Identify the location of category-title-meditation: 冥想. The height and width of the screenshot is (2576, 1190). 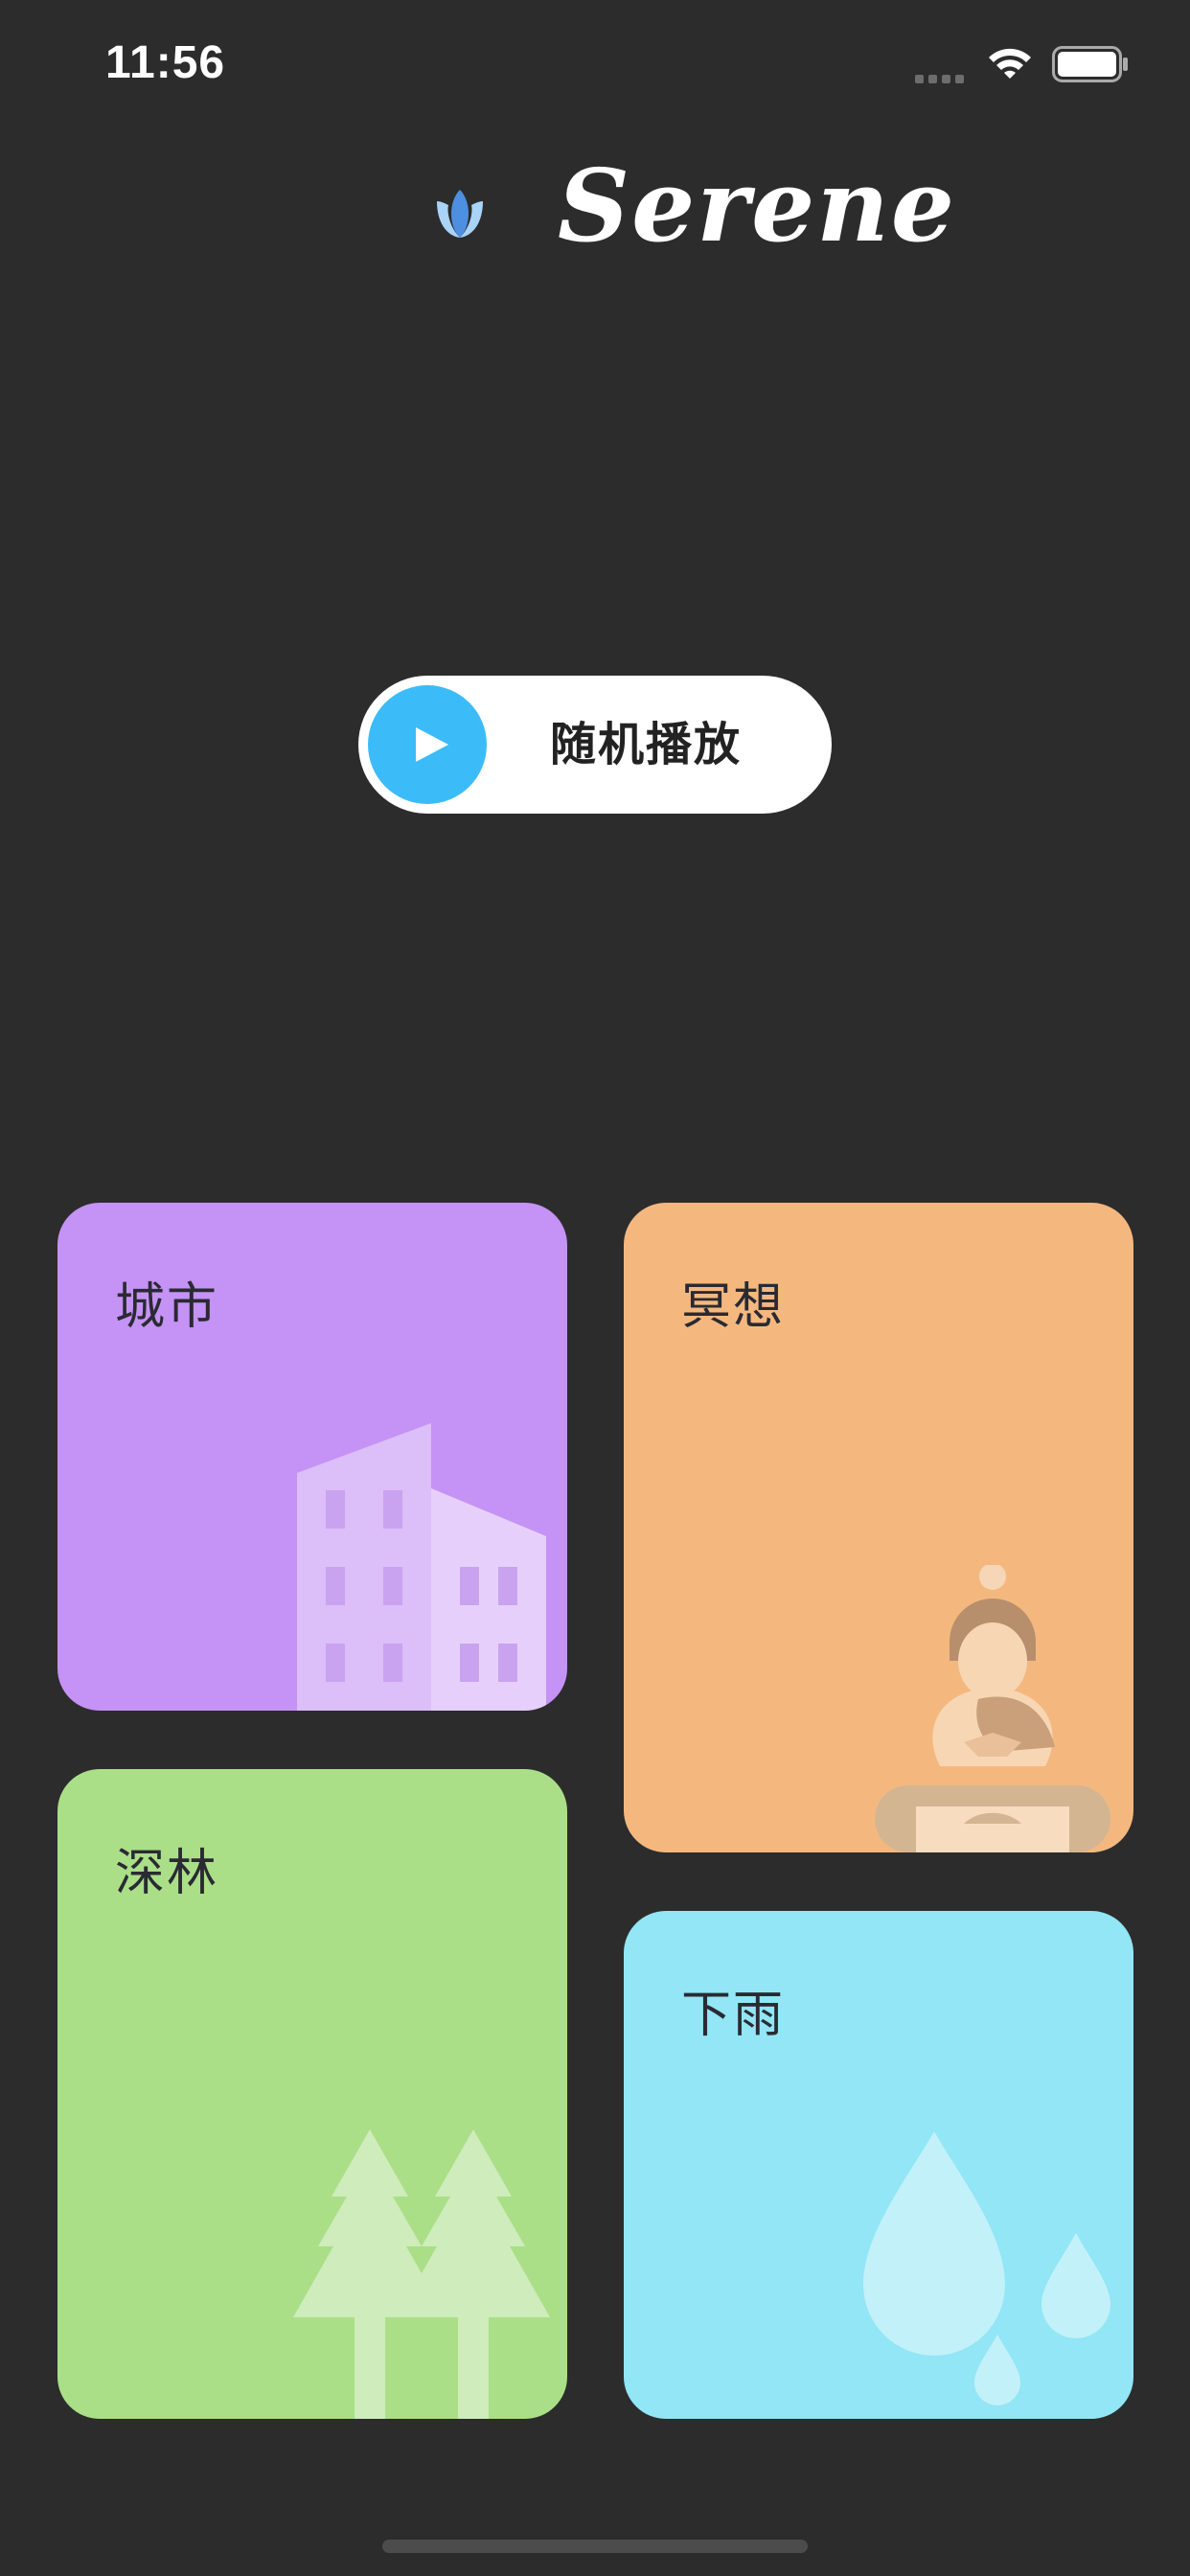
(733, 1307).